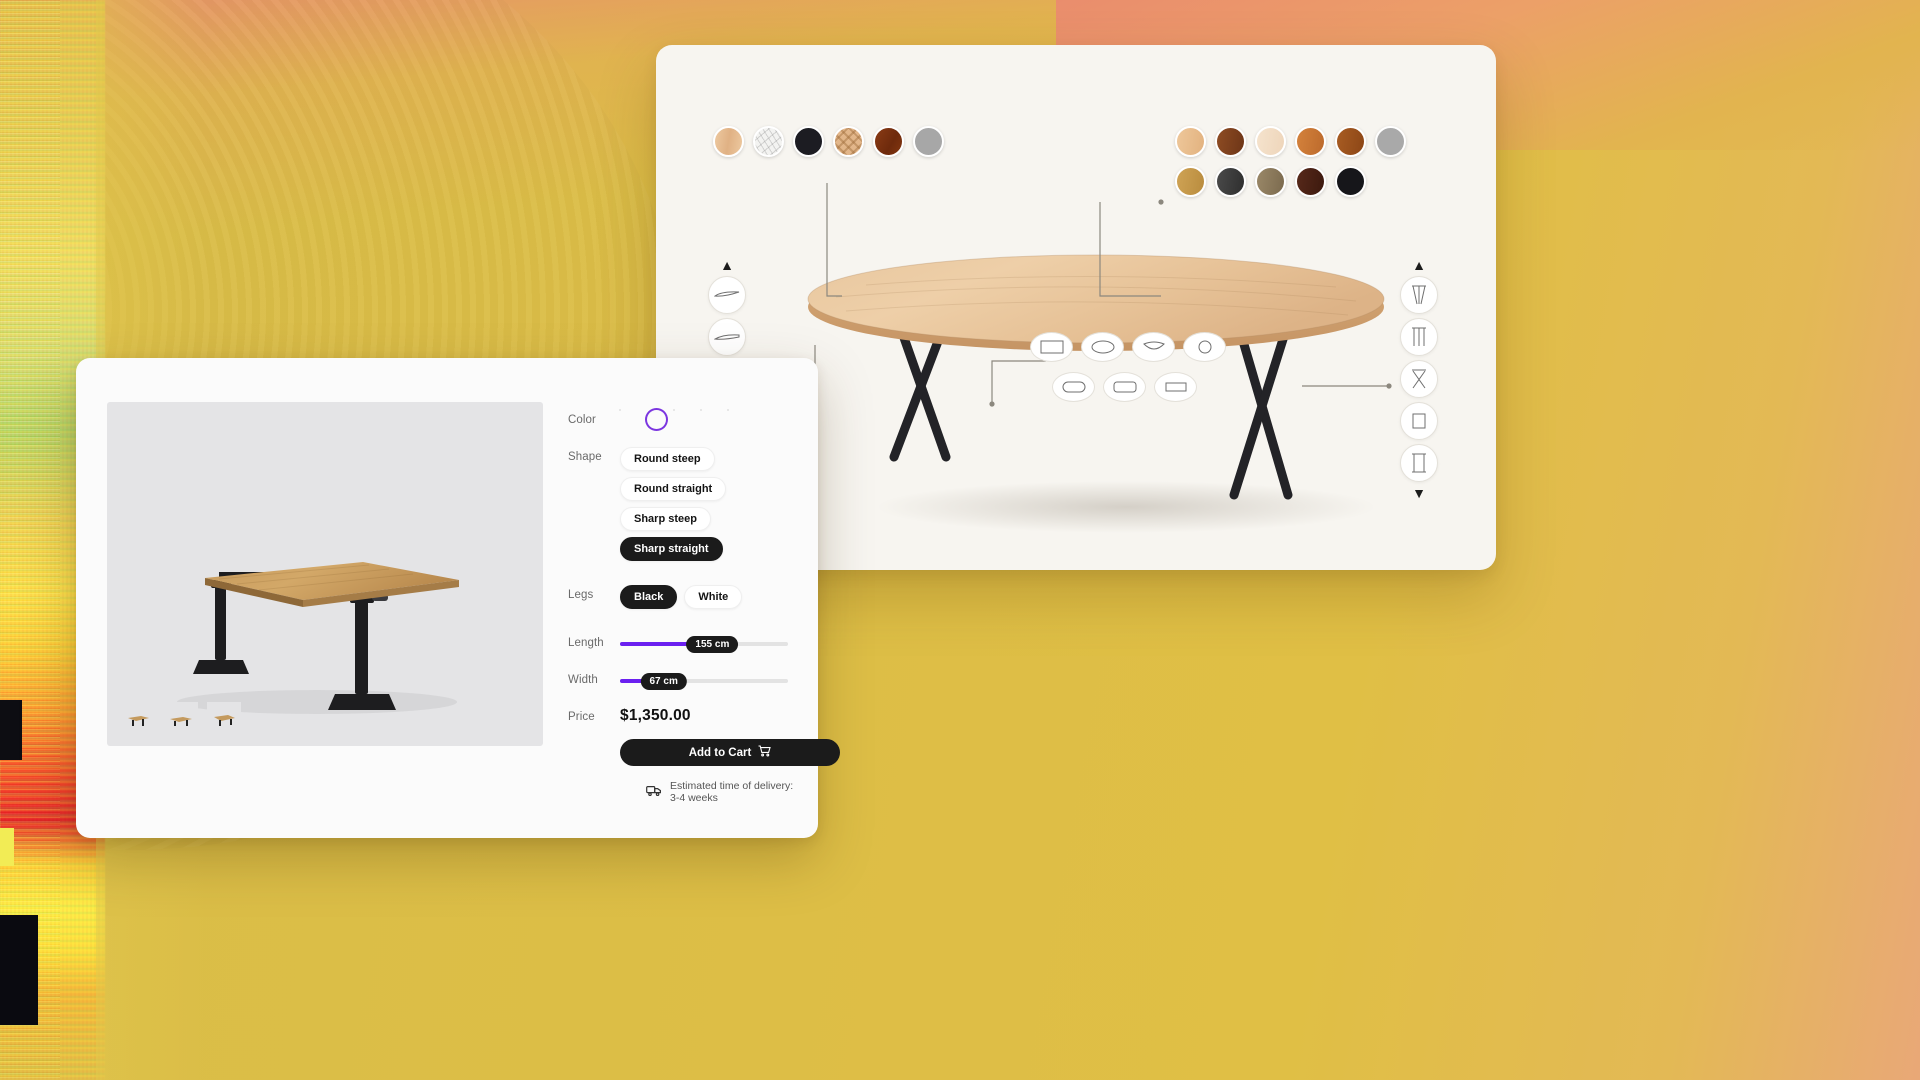 This screenshot has height=1080, width=1920. Describe the element at coordinates (828, 141) in the screenshot. I see `tabletop-material-swatches` at that location.